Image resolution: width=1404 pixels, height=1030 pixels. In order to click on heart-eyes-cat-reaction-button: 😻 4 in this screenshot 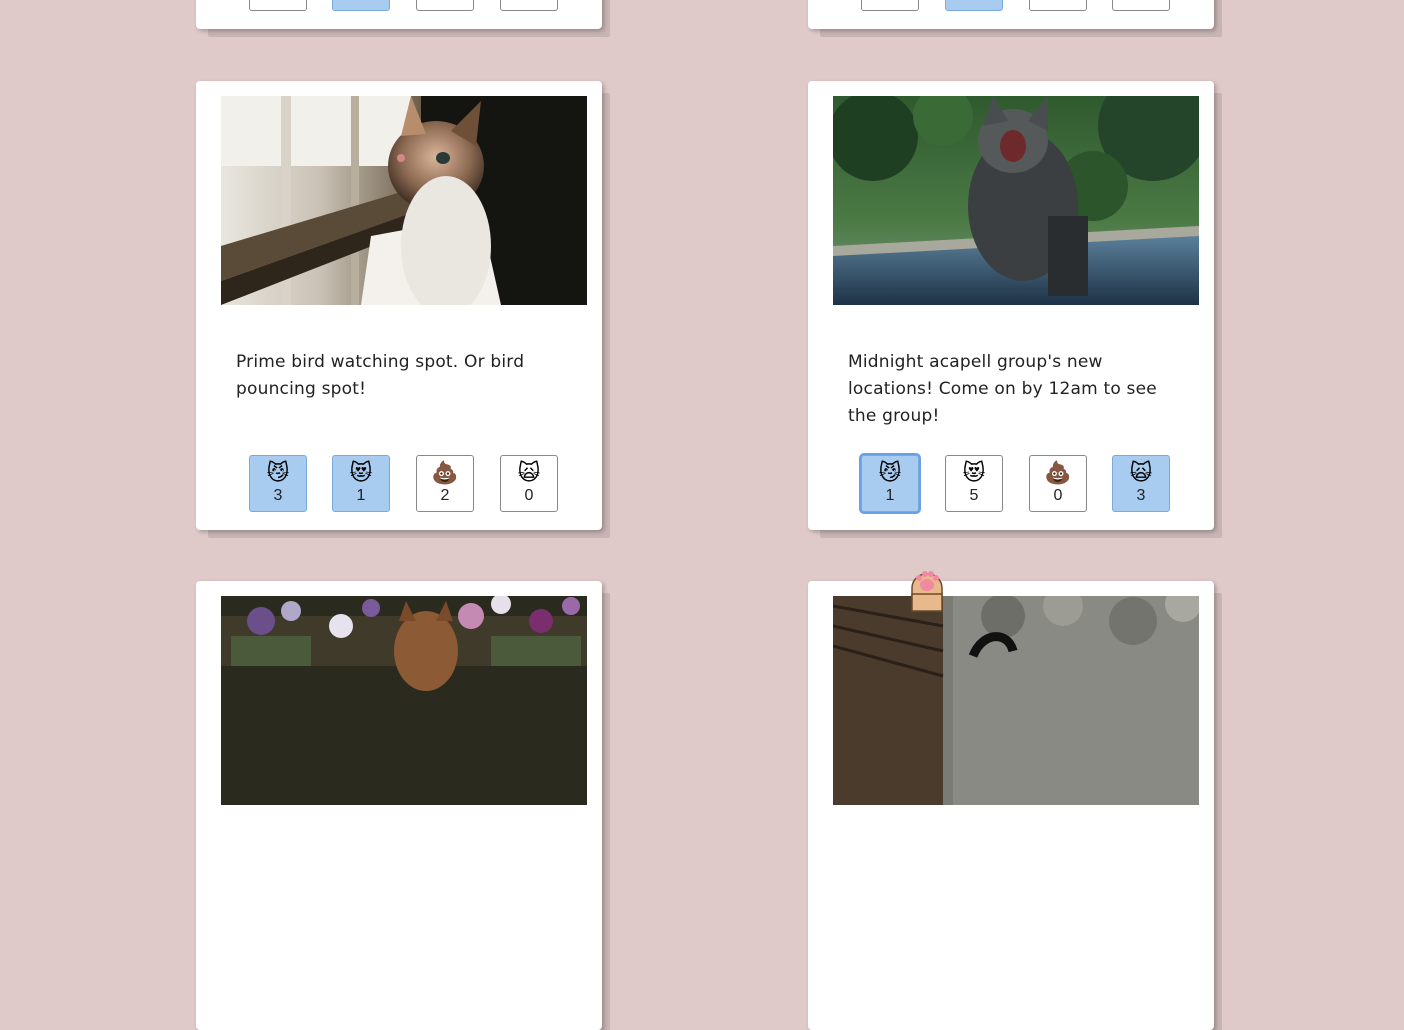, I will do `click(361, 5)`.